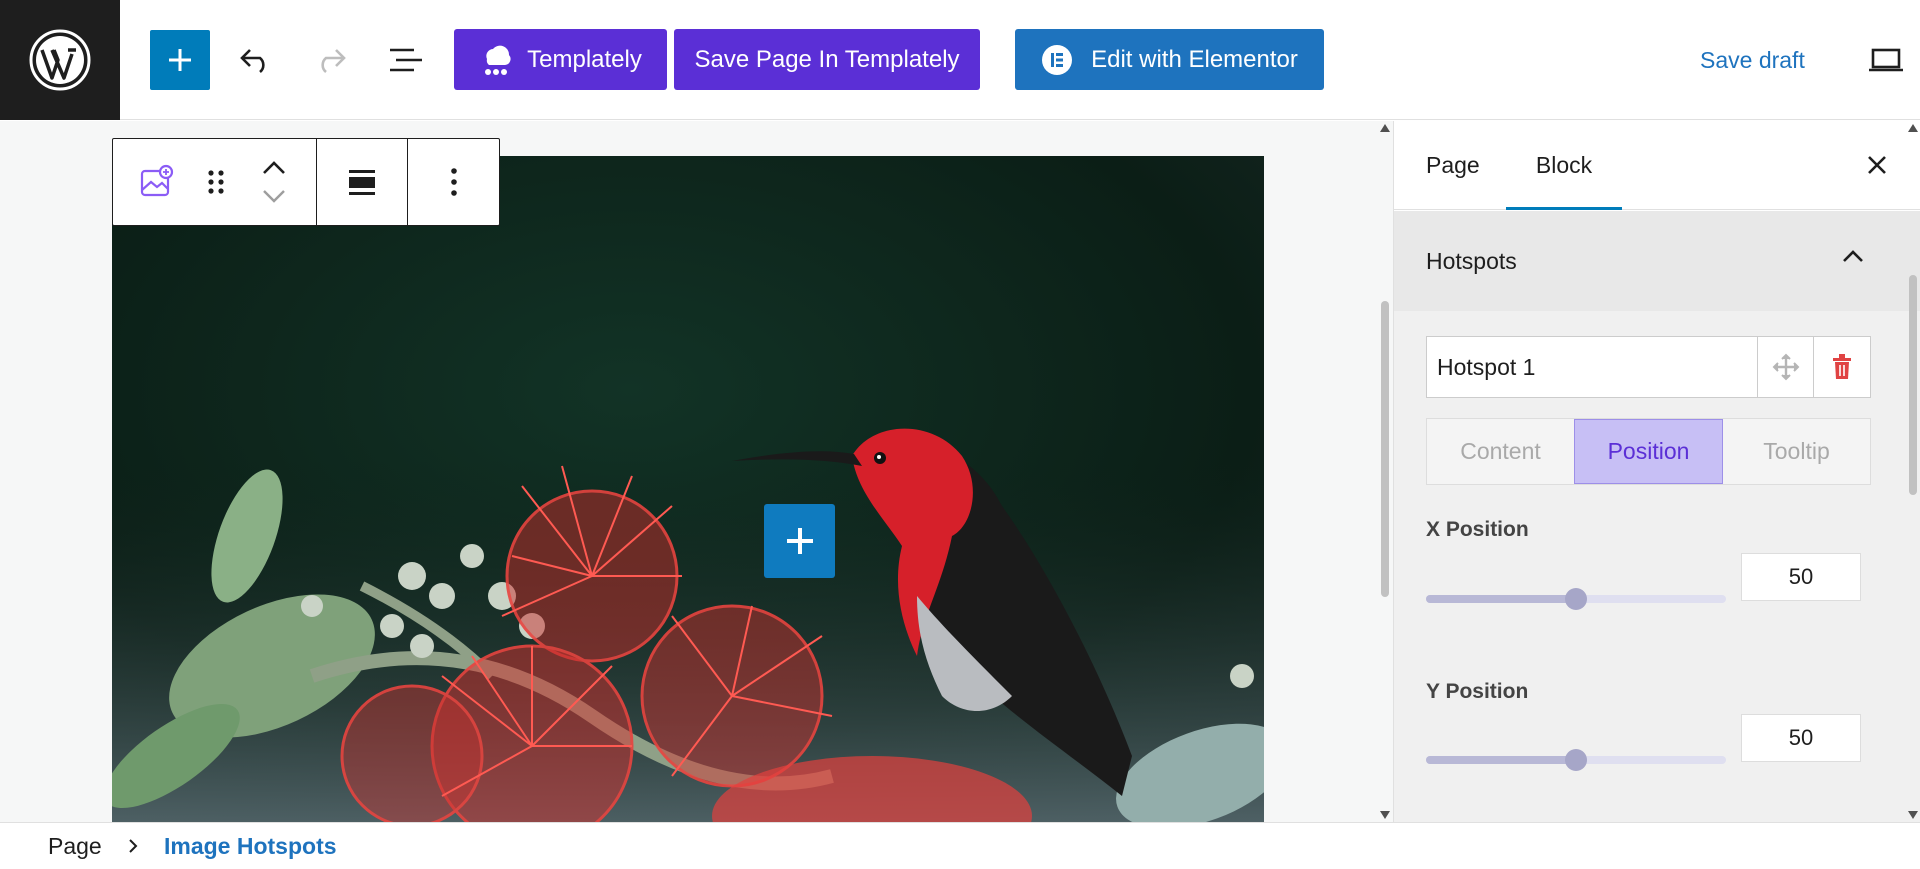 This screenshot has height=869, width=1920. What do you see at coordinates (1194, 59) in the screenshot?
I see `edit-with-elementor-label: Edit with Elementor` at bounding box center [1194, 59].